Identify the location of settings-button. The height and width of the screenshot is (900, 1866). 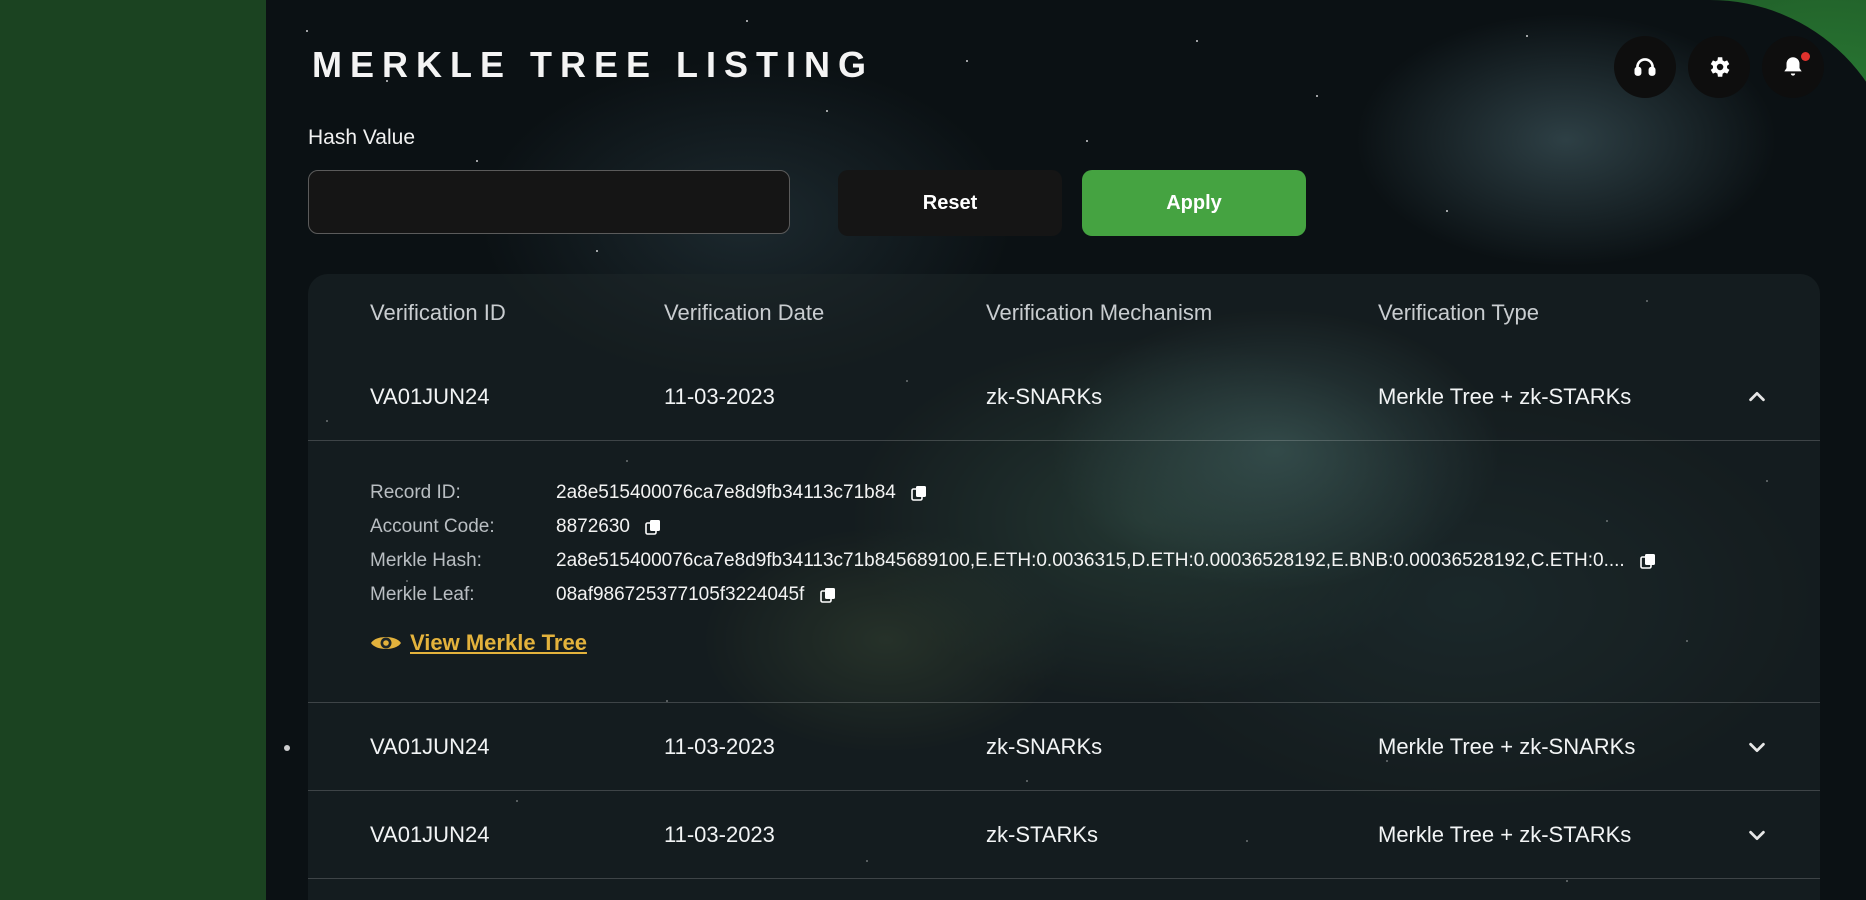
(1719, 67).